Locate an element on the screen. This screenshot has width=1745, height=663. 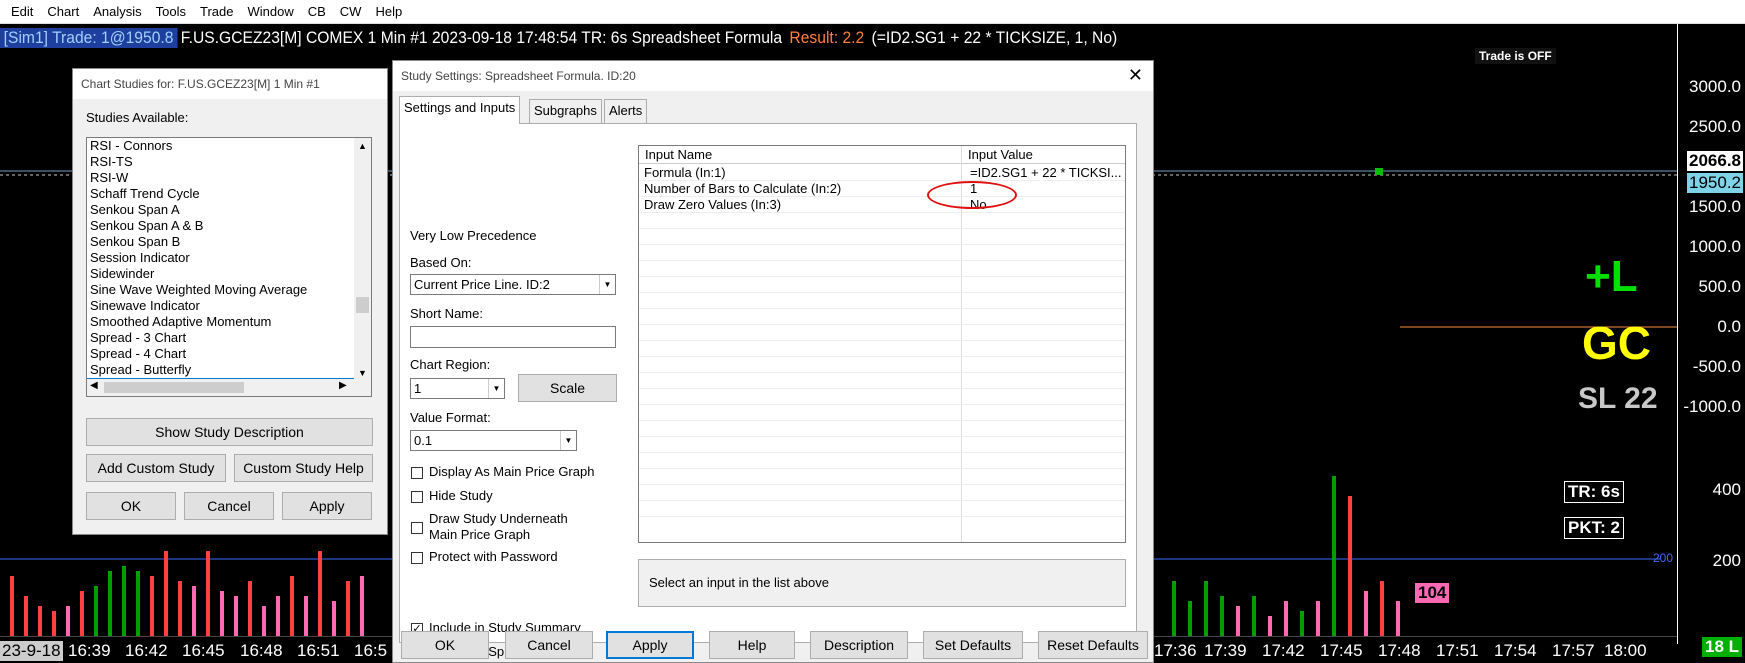
value-format-select: 0.1 ▼ is located at coordinates (493, 440).